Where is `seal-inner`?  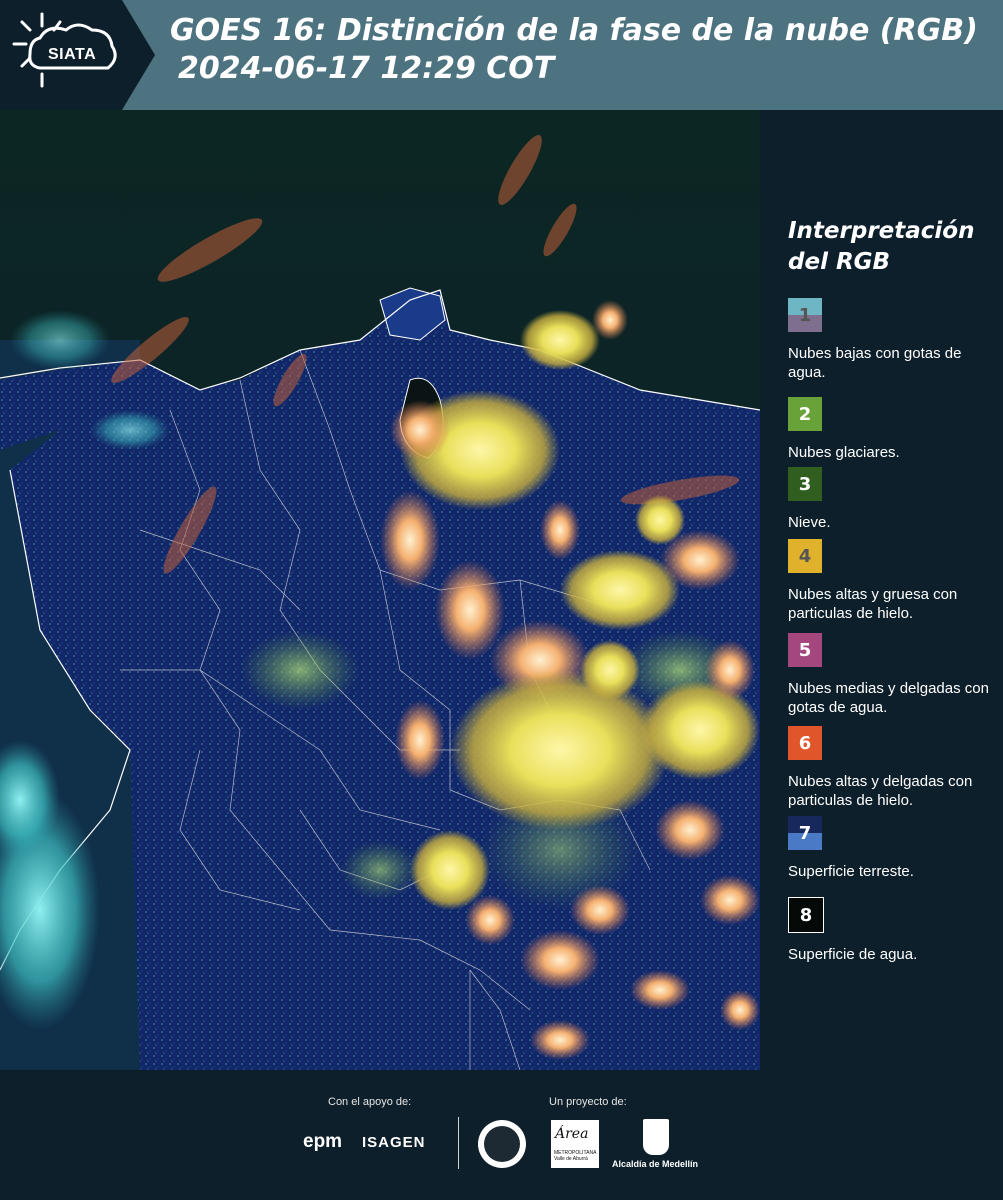 seal-inner is located at coordinates (502, 1144).